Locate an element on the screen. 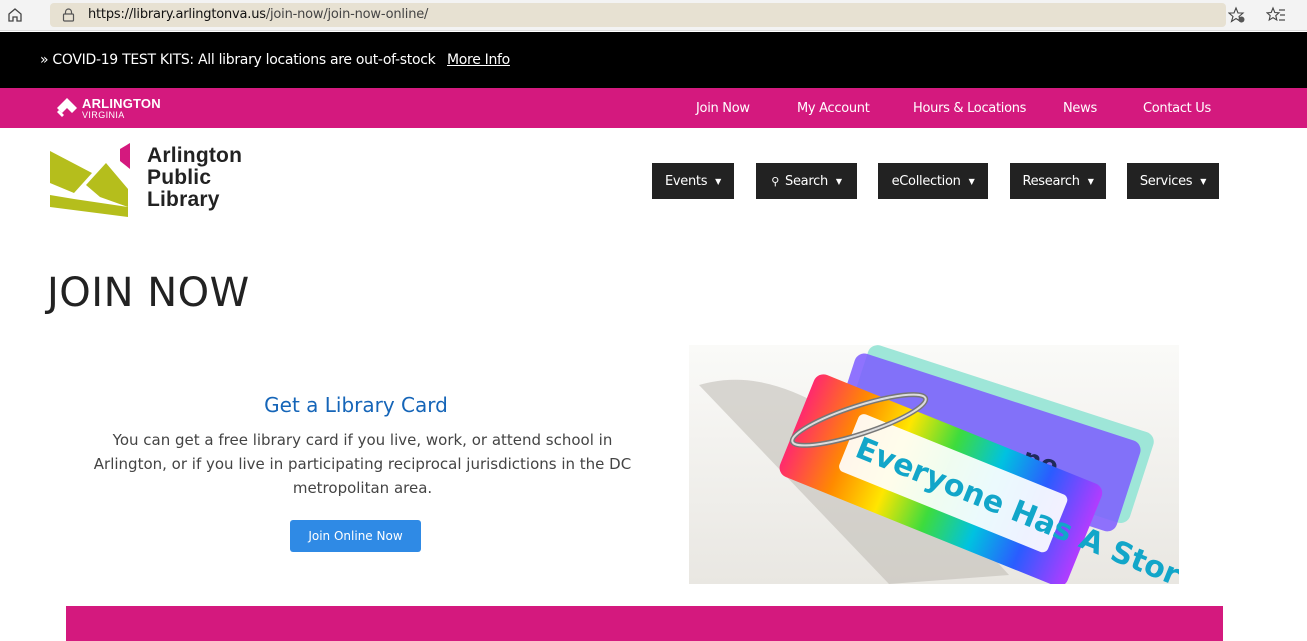 The image size is (1307, 641). library-name-line3: Library is located at coordinates (183, 199).